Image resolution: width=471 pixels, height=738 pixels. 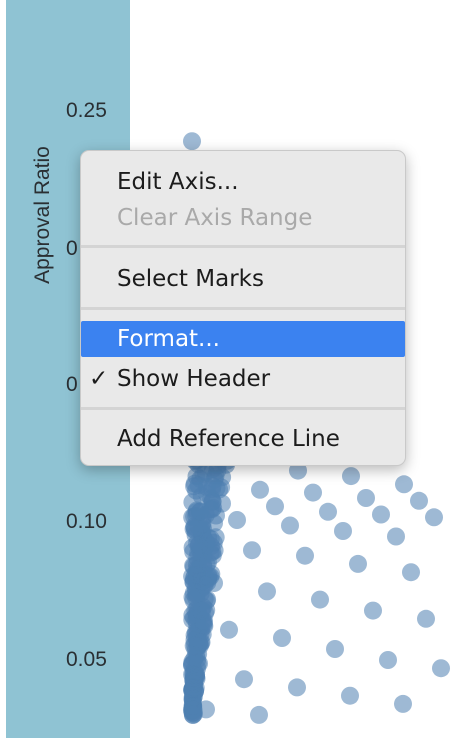 What do you see at coordinates (190, 279) in the screenshot?
I see `menu-item-label: Select Marks` at bounding box center [190, 279].